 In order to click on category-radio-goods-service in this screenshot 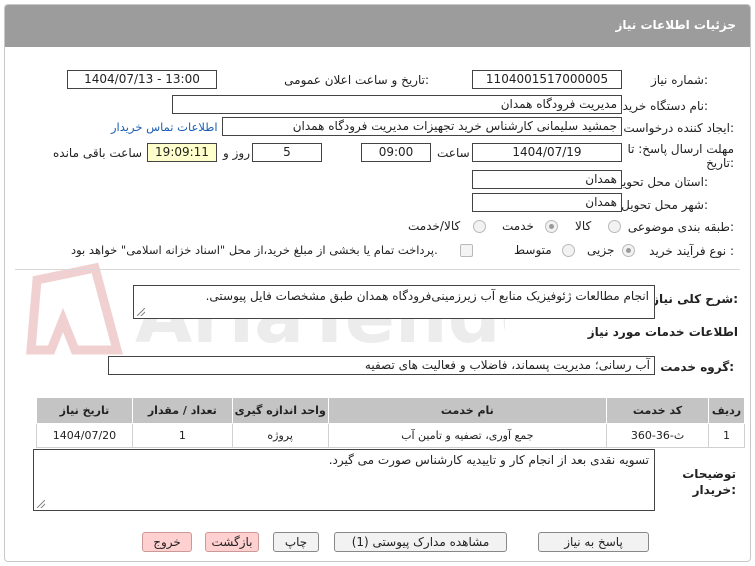, I will do `click(479, 226)`.